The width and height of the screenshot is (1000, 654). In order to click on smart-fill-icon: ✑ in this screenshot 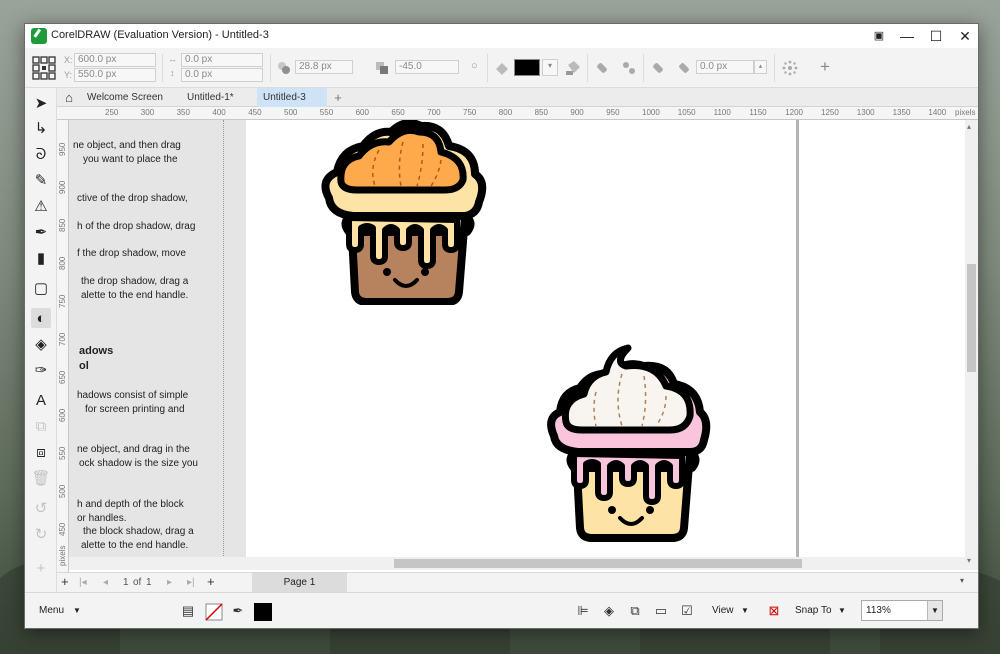, I will do `click(41, 370)`.